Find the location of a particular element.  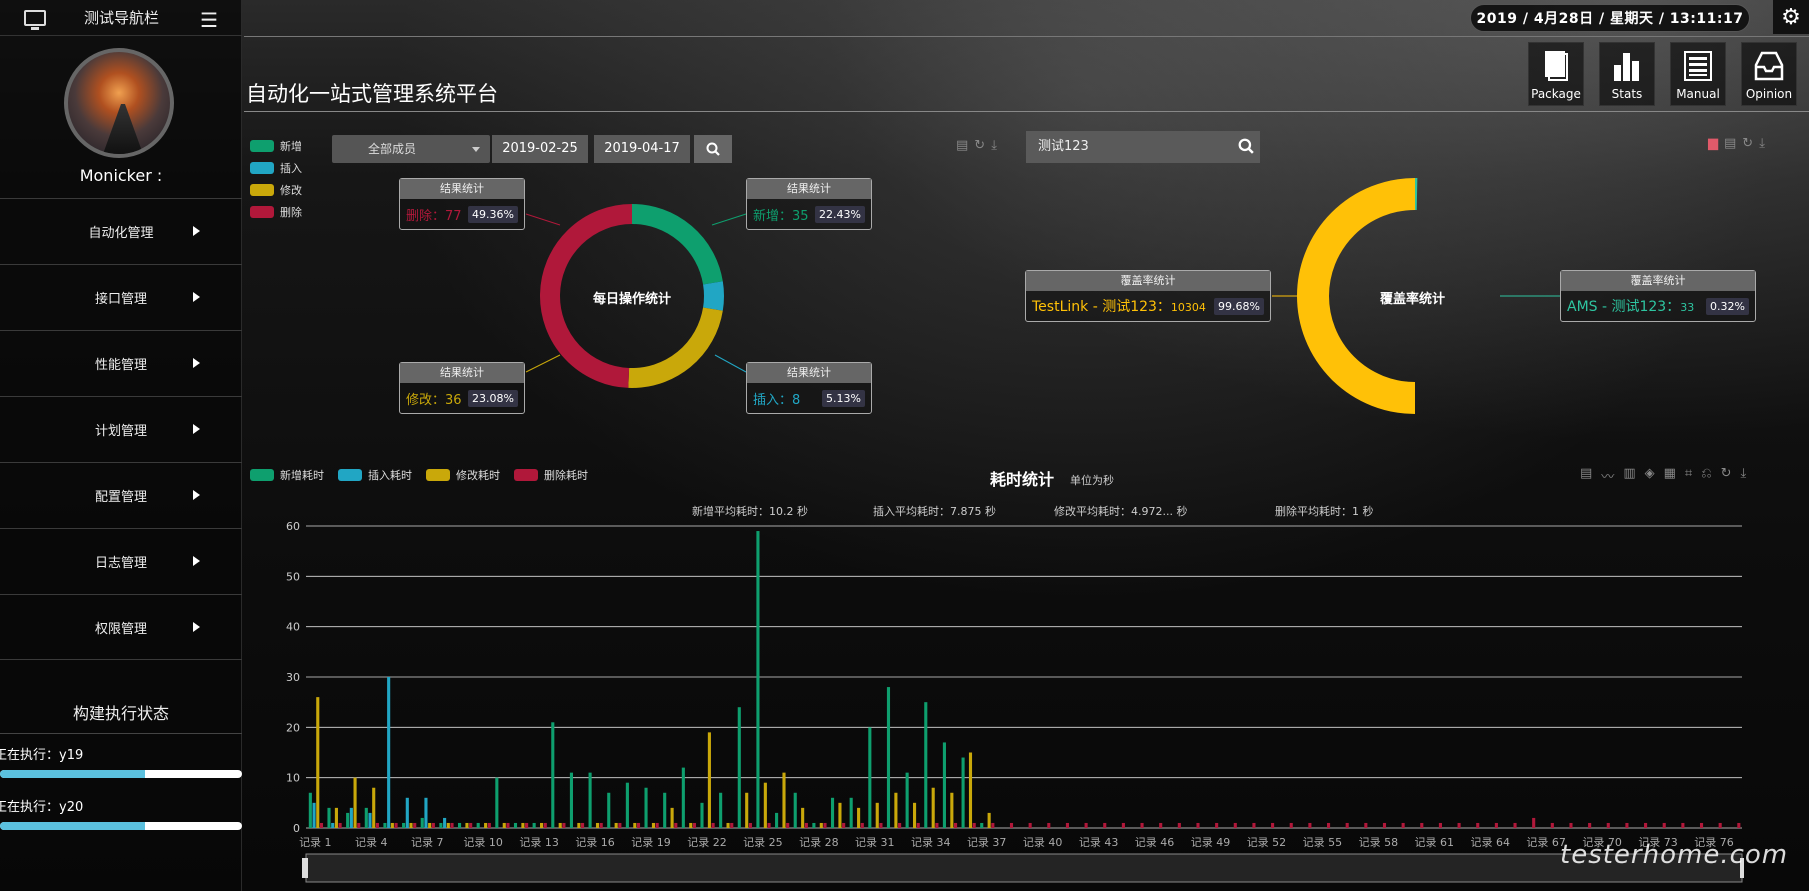

data-view-icon: ▤ is located at coordinates (1586, 475).